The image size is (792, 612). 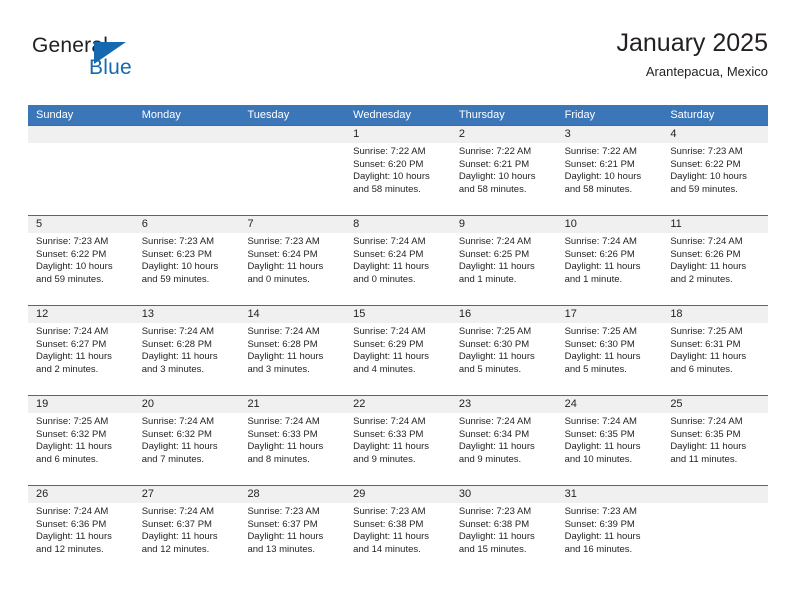 I want to click on sunrise-text: Sunrise: 7:25 AM, so click(x=495, y=331).